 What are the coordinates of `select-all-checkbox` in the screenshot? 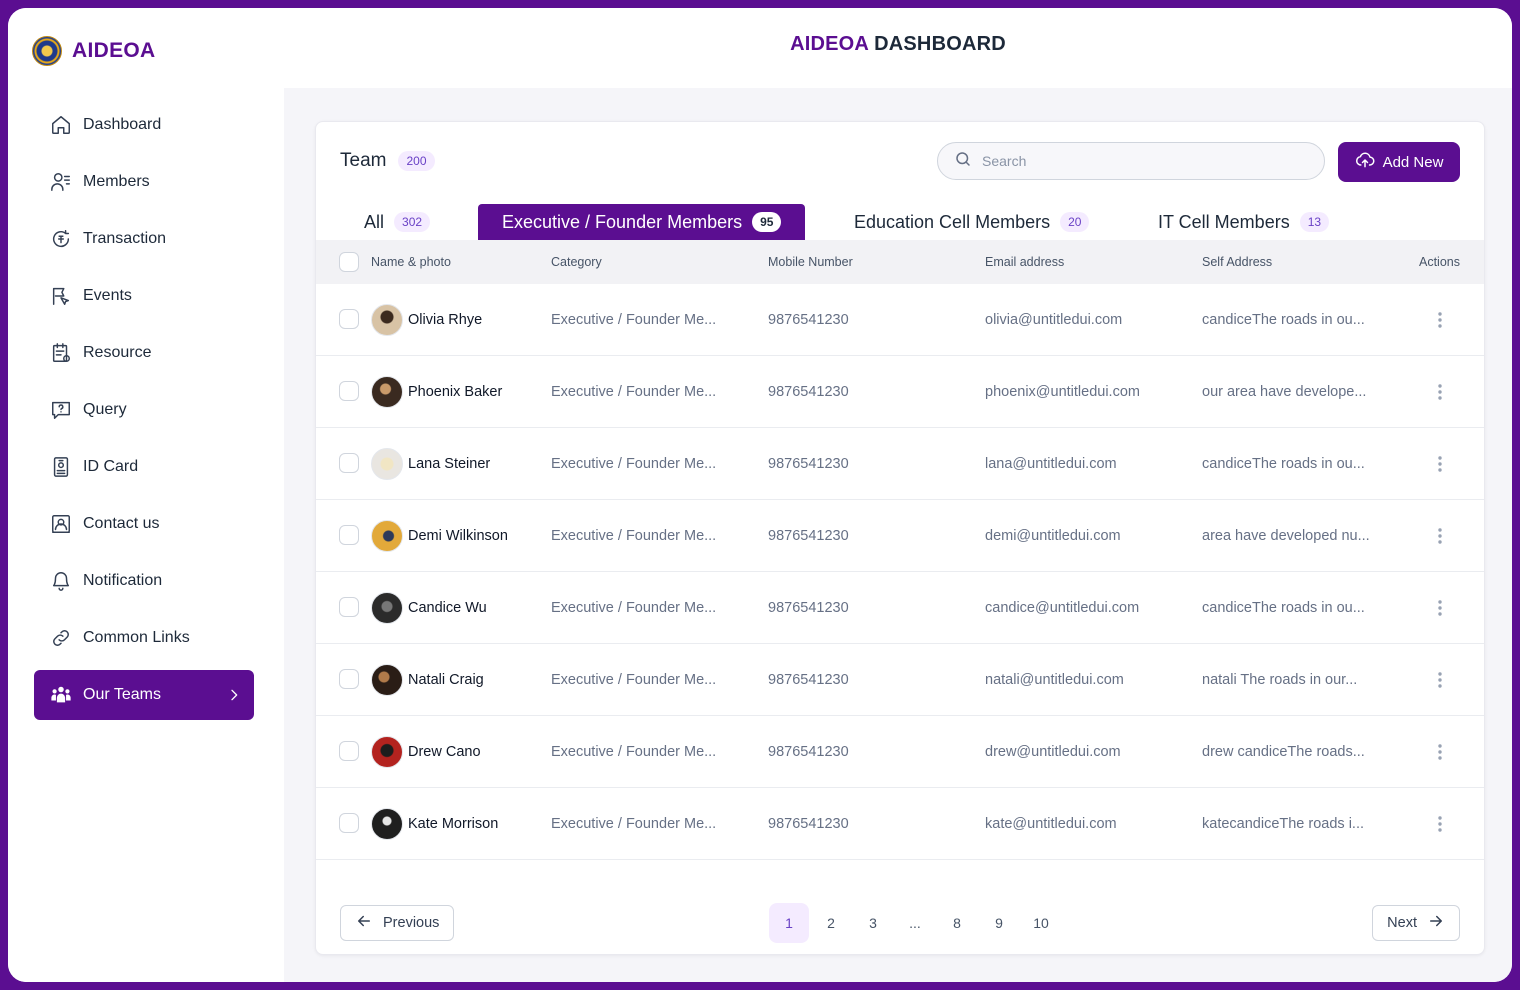 It's located at (349, 262).